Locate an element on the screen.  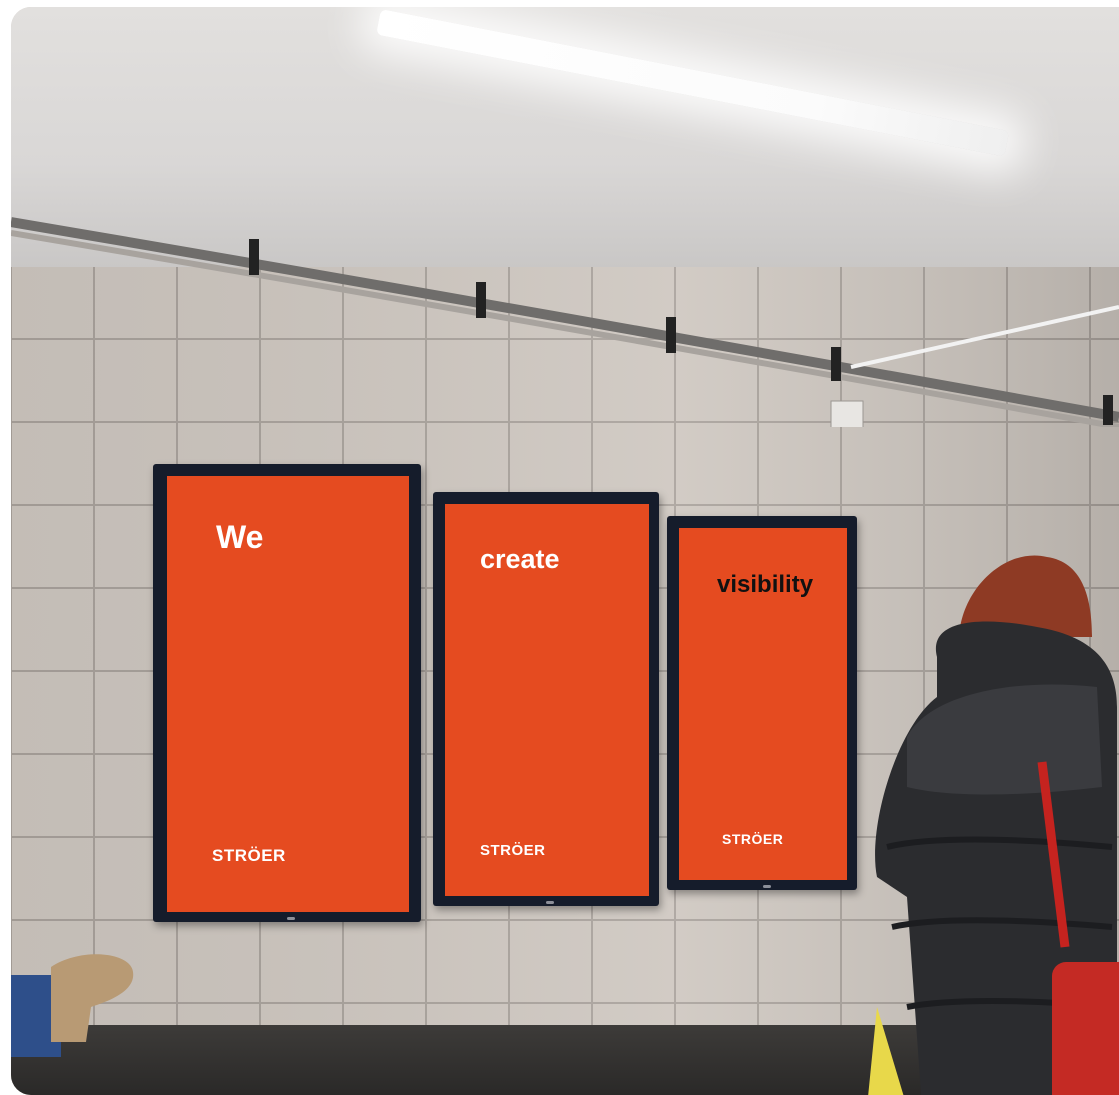
person-walking is located at coordinates (993, 825).